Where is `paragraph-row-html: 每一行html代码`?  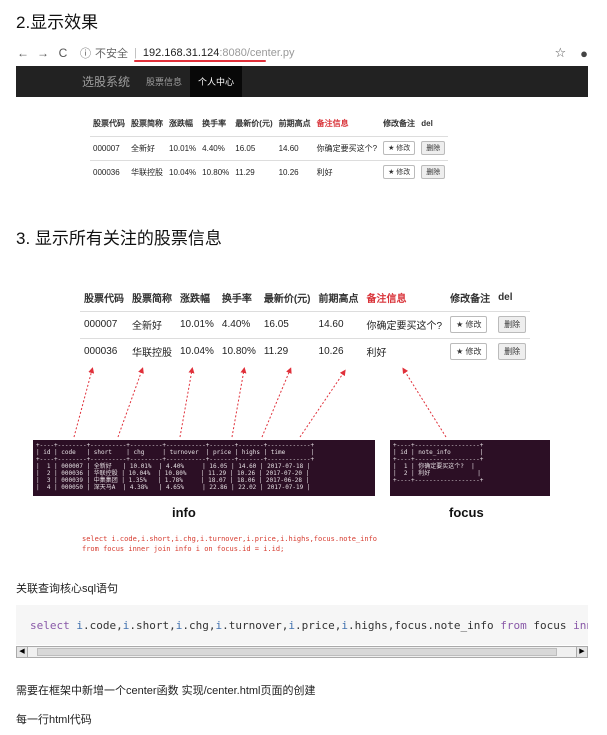
paragraph-row-html: 每一行html代码 is located at coordinates (54, 720).